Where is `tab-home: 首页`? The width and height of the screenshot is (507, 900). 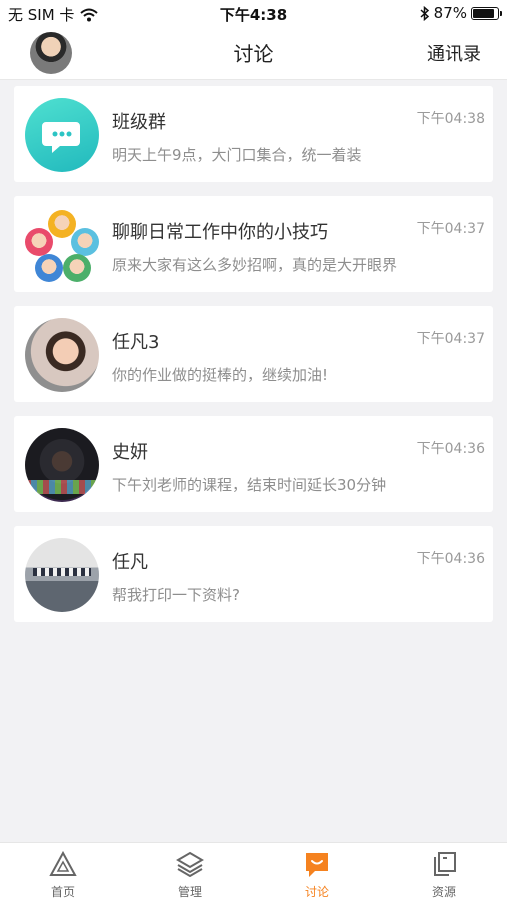 tab-home: 首页 is located at coordinates (63, 871).